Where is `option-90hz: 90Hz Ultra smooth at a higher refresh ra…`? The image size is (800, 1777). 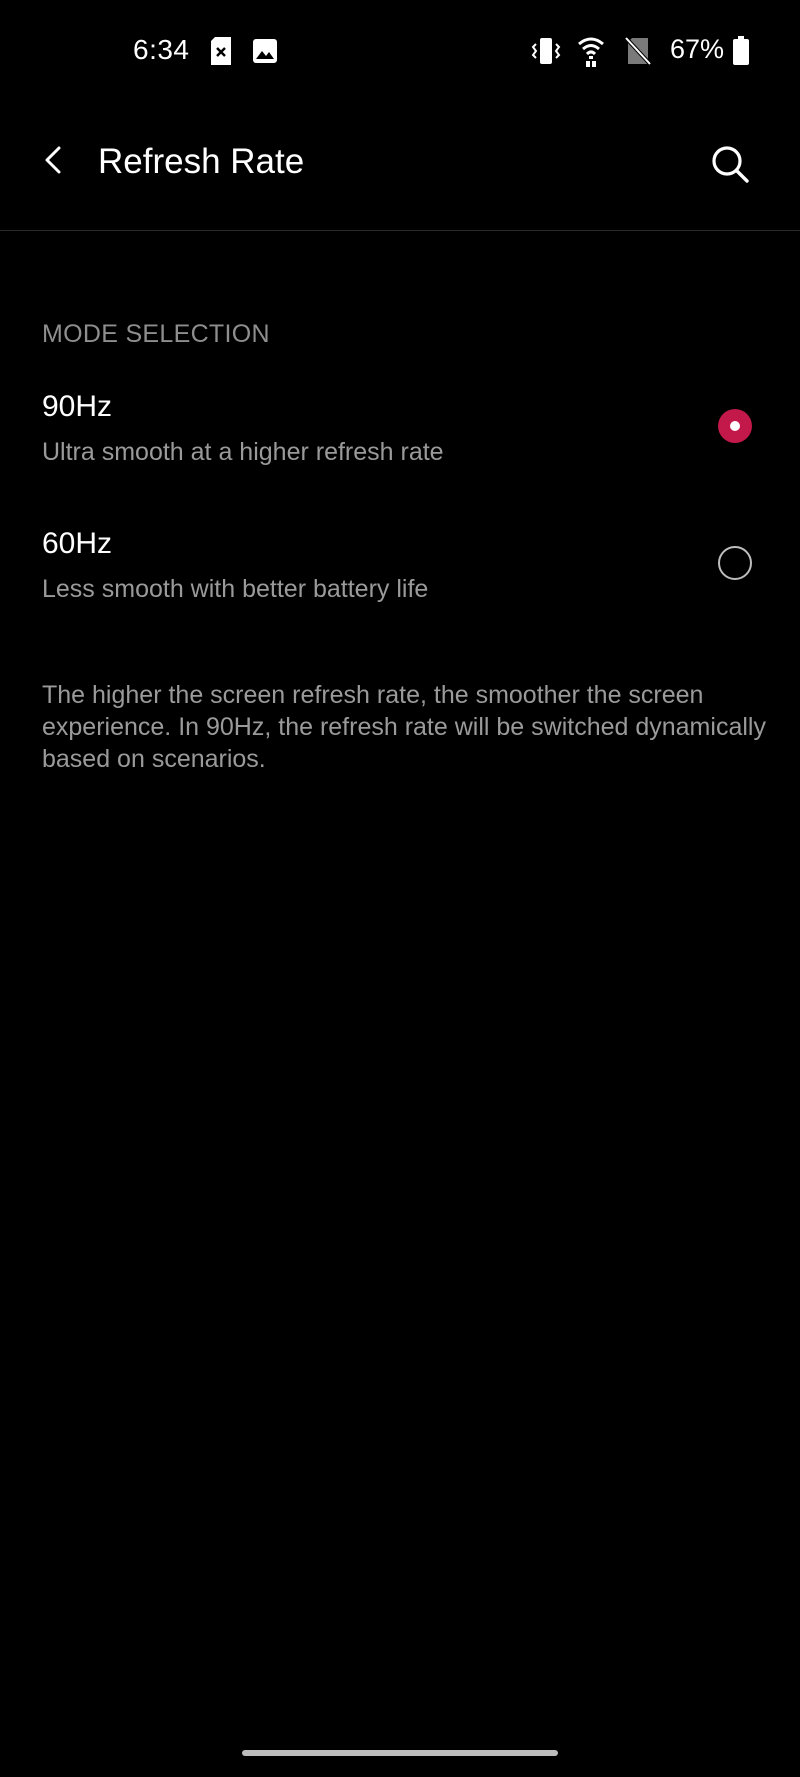 option-90hz: 90Hz Ultra smooth at a higher refresh ra… is located at coordinates (400, 439).